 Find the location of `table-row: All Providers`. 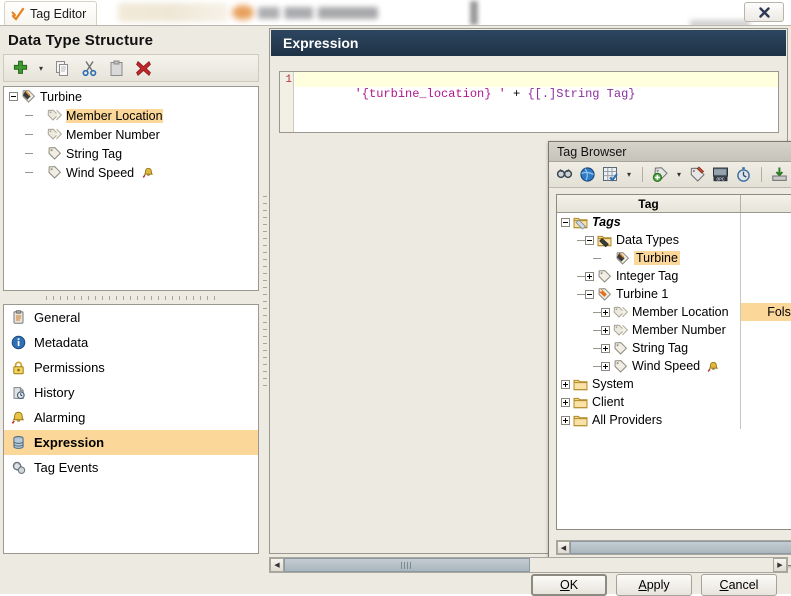

table-row: All Providers is located at coordinates (674, 420).